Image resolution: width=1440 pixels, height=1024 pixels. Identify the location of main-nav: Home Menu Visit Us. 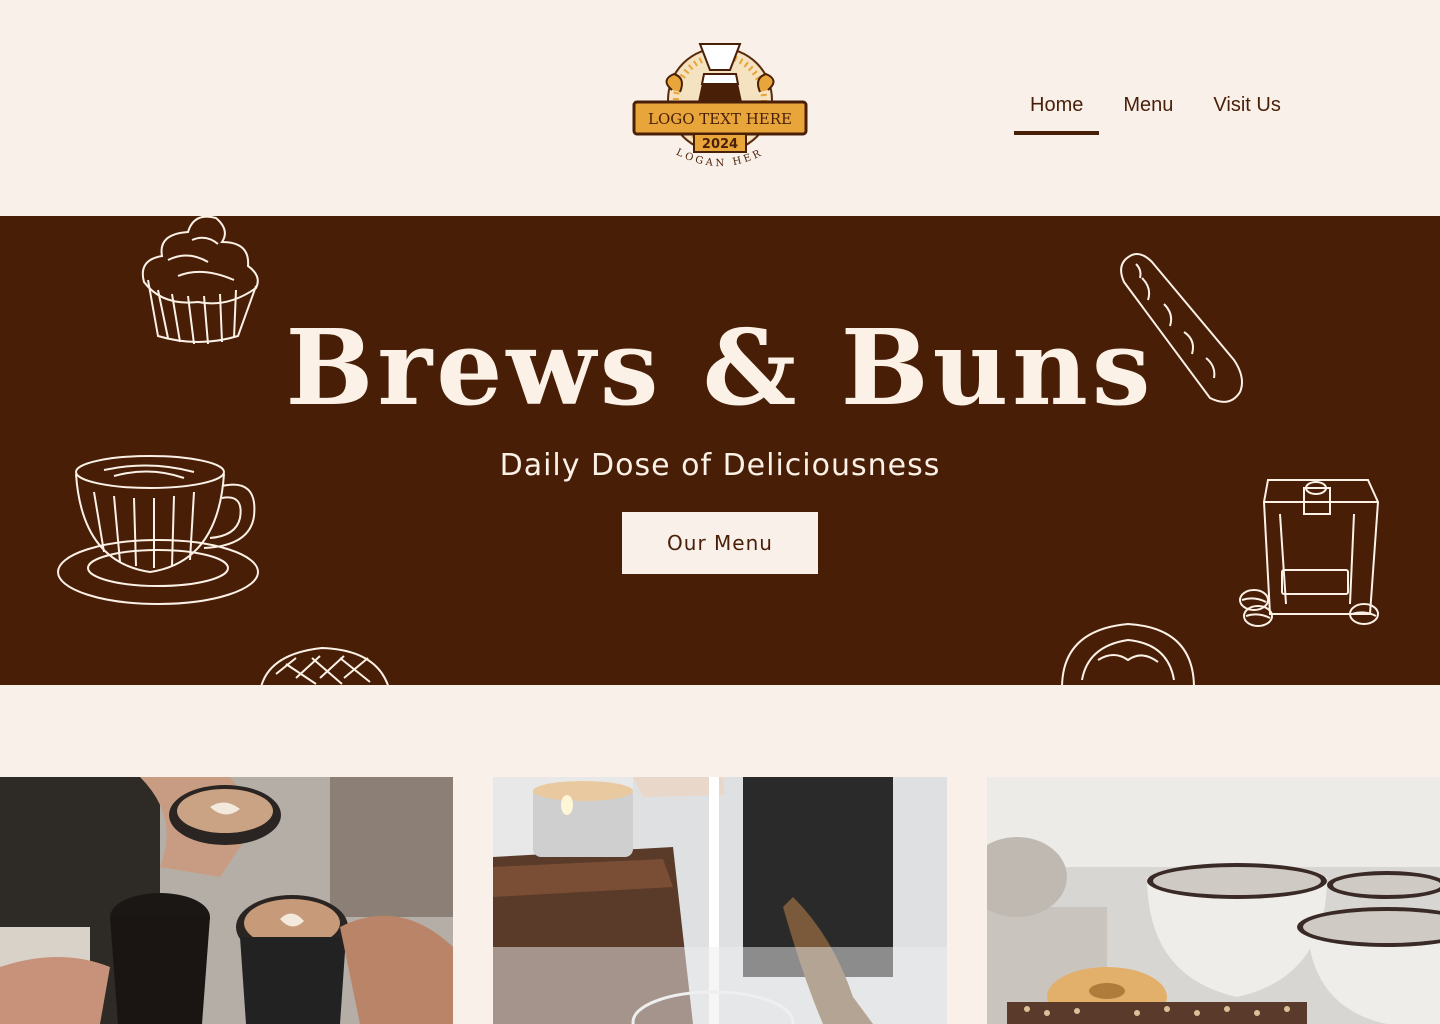
(1159, 109).